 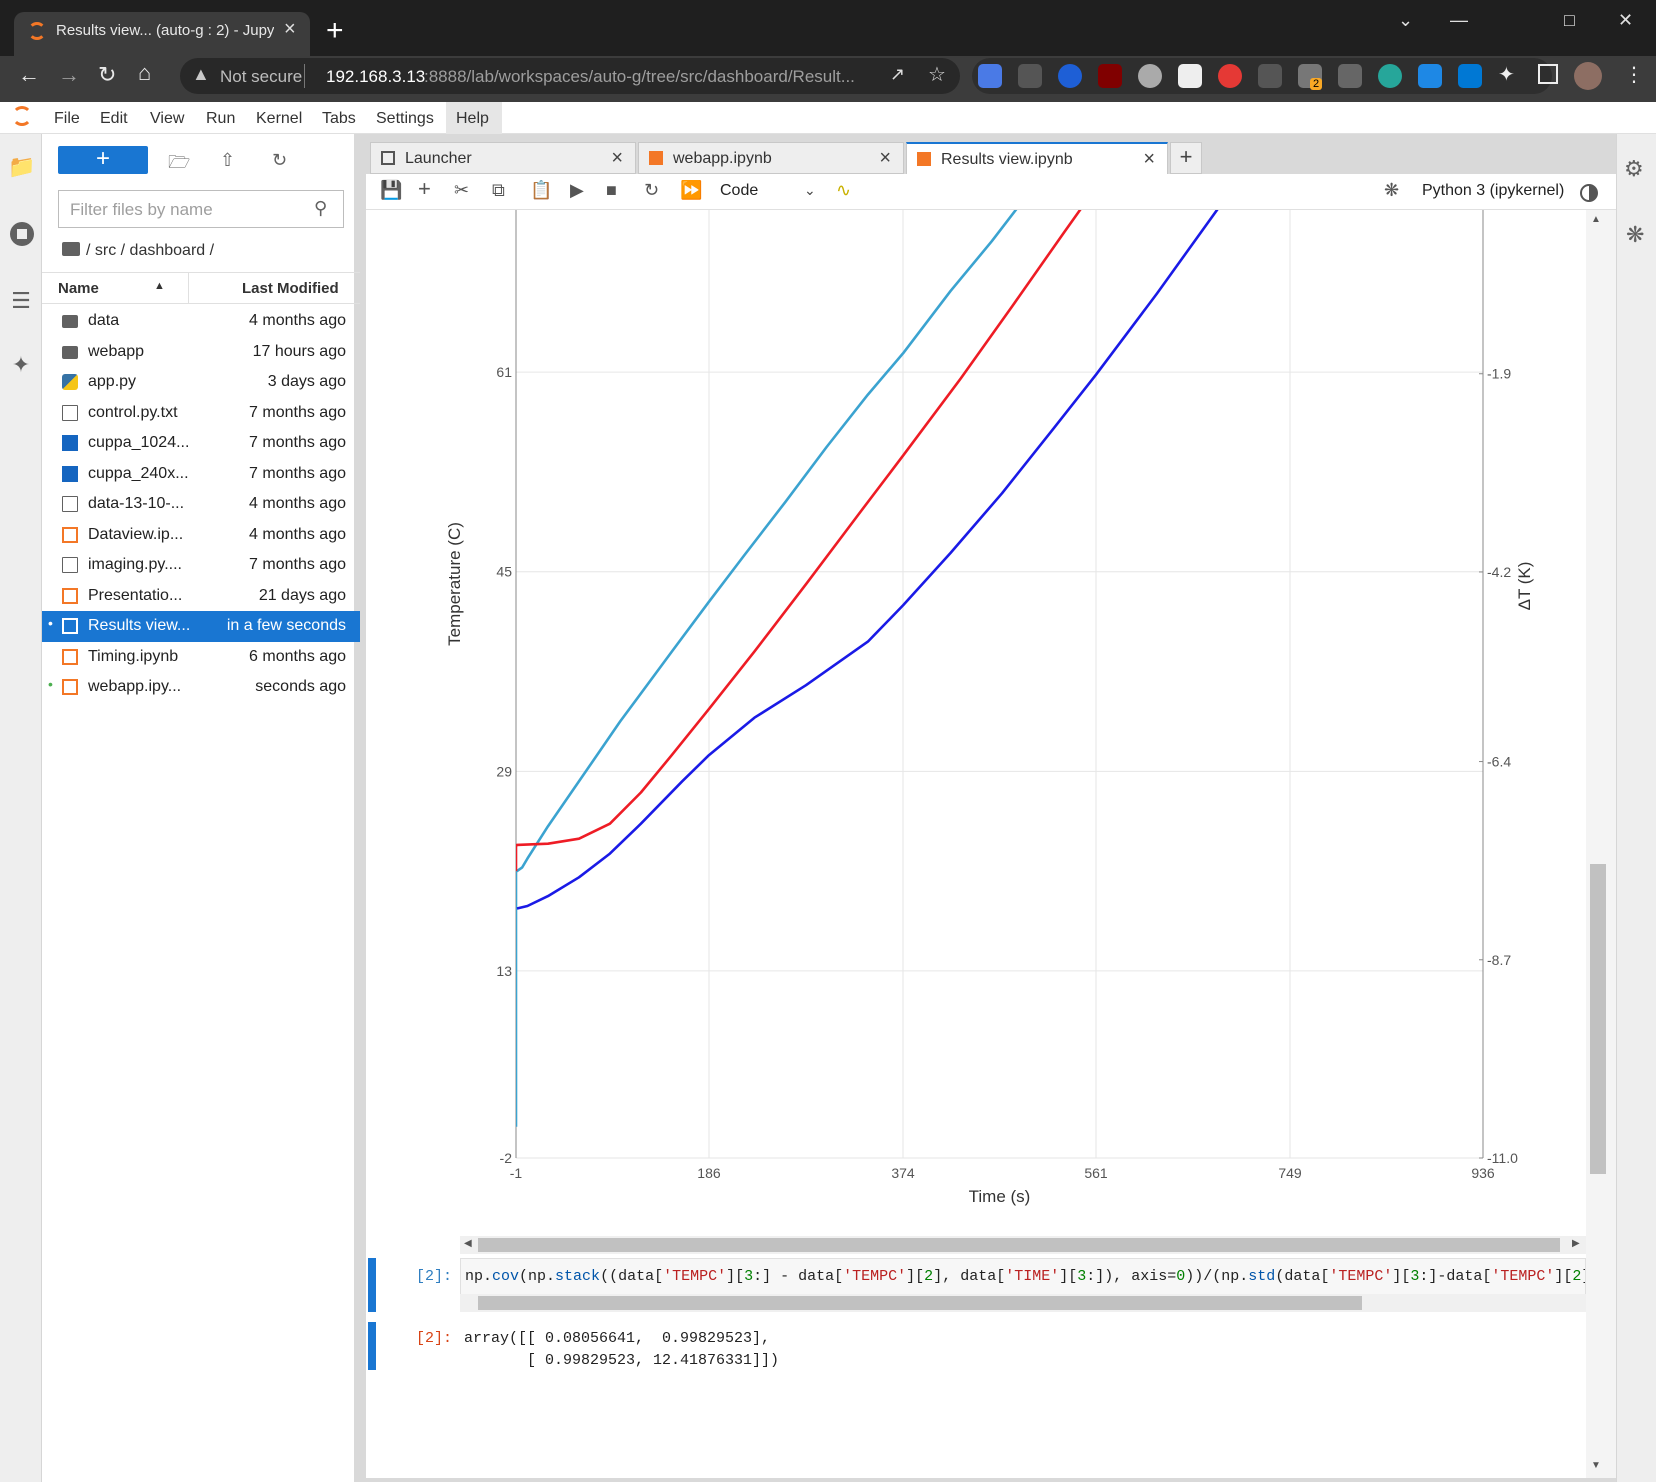 I want to click on forward-icon: →, so click(x=69, y=75).